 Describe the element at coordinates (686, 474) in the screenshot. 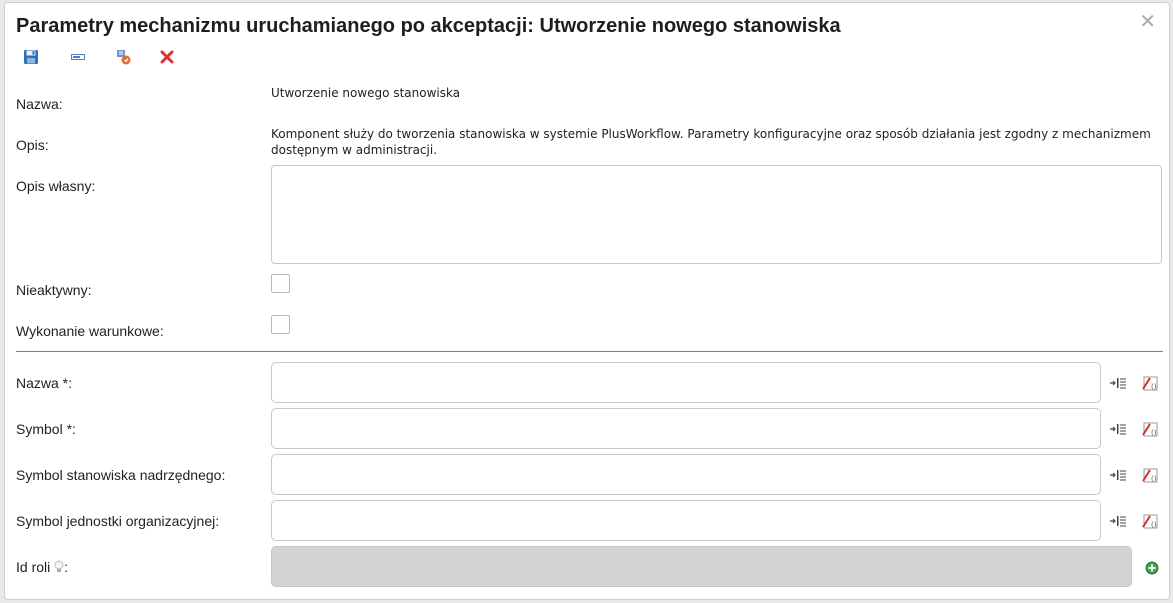

I see `param-symbol-nadrzedny-input` at that location.